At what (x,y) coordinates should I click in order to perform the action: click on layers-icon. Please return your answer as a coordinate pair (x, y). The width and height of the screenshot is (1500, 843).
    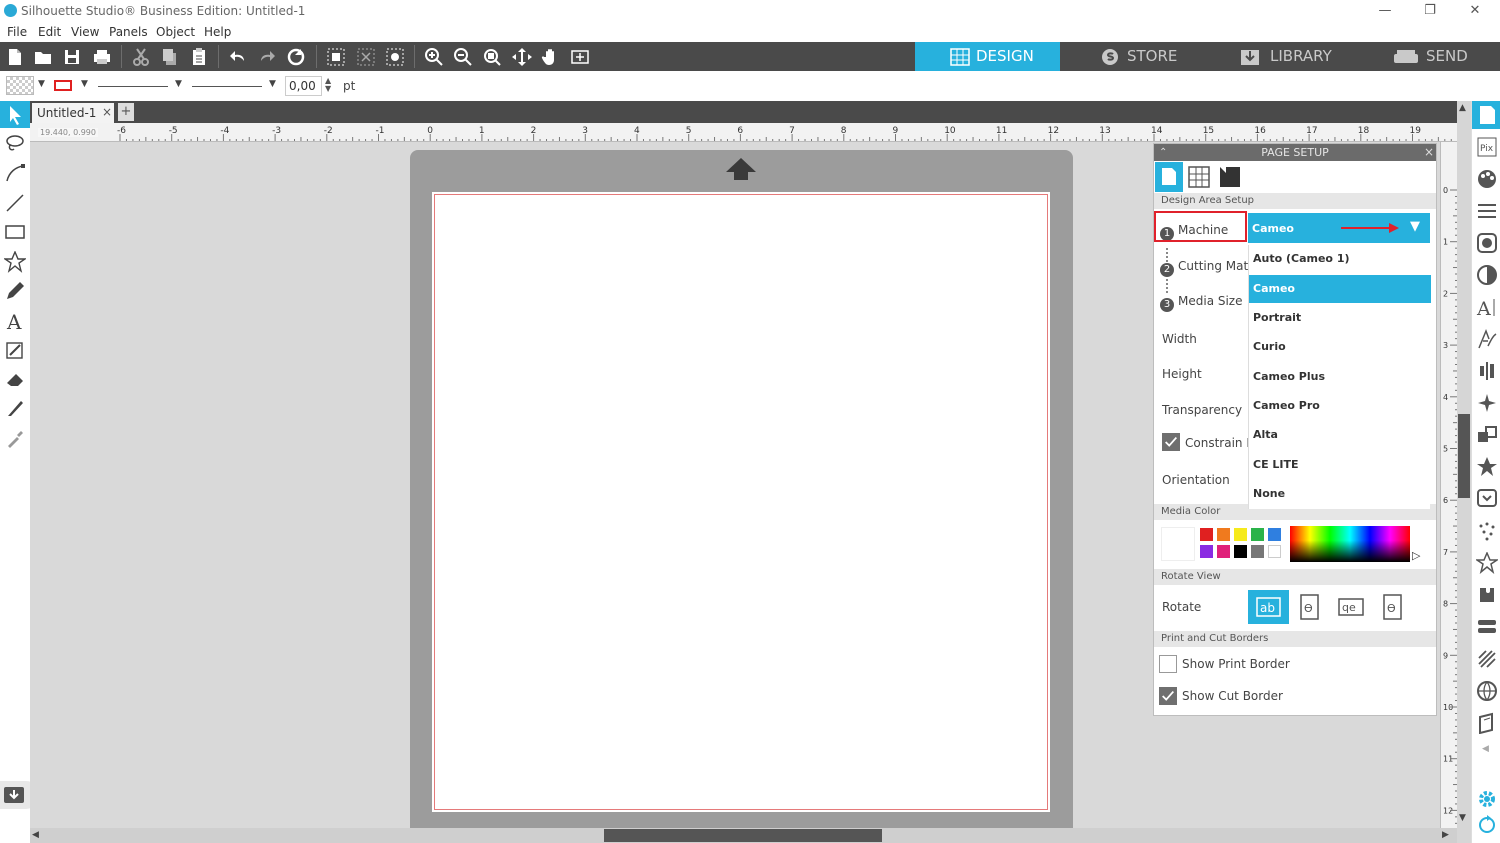
    Looking at the image, I should click on (1487, 627).